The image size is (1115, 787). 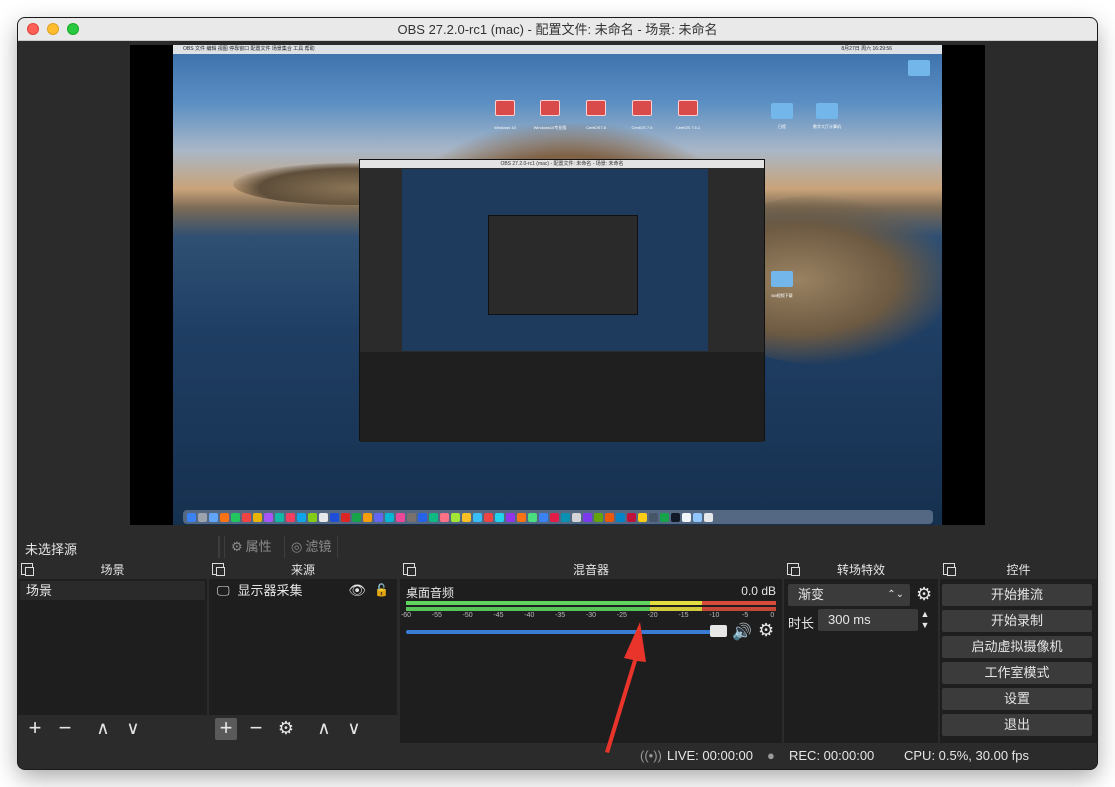 What do you see at coordinates (1017, 699) in the screenshot?
I see `settings-button: 设置` at bounding box center [1017, 699].